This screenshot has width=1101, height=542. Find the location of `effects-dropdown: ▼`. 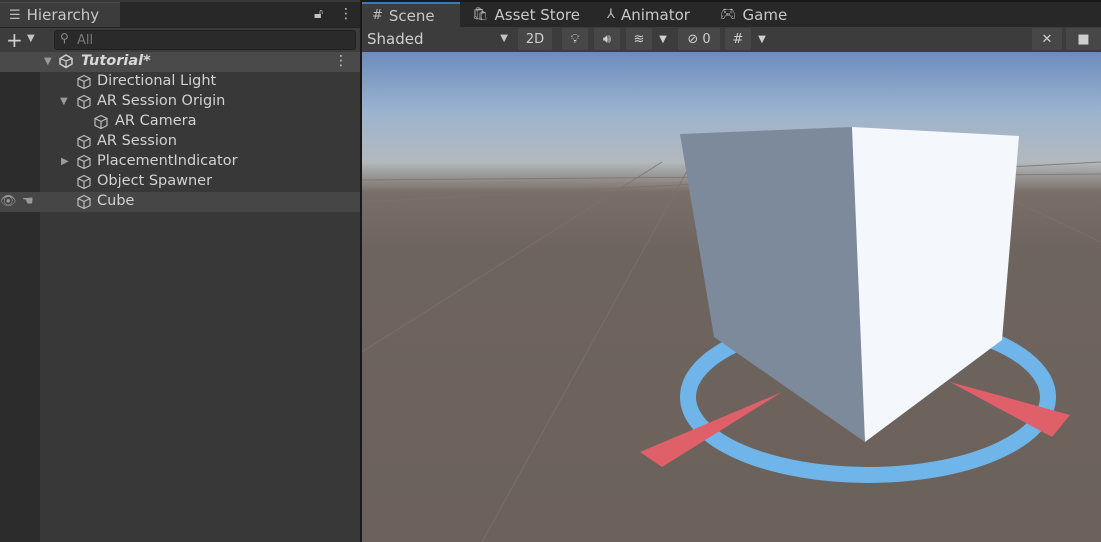

effects-dropdown: ▼ is located at coordinates (663, 39).